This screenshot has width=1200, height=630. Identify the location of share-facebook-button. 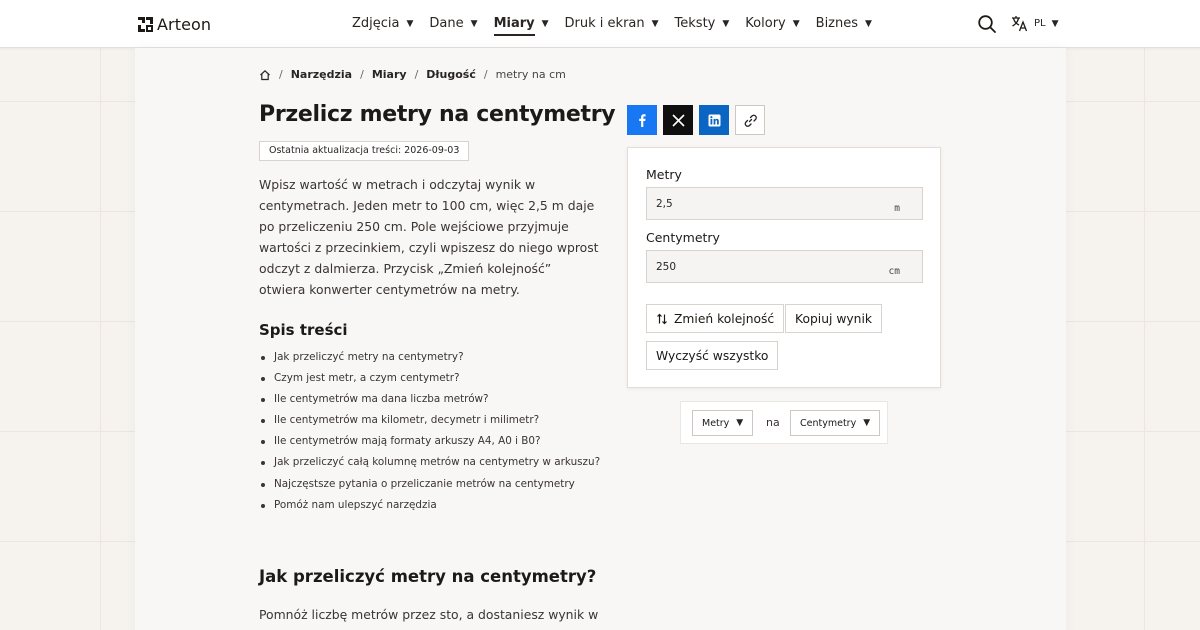
(642, 120).